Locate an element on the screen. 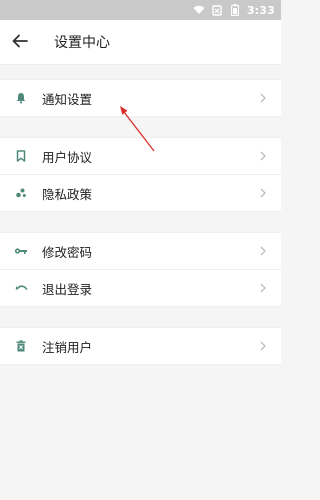 The width and height of the screenshot is (320, 500). status-bar: 3:33 is located at coordinates (140, 10).